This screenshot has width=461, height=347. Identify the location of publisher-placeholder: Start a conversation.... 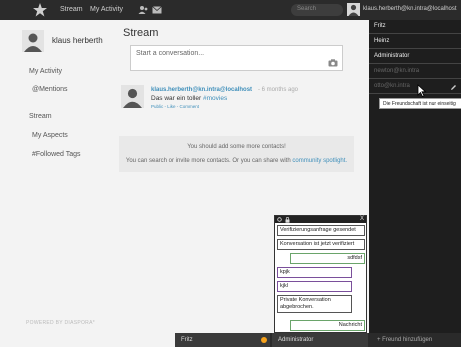
(170, 53).